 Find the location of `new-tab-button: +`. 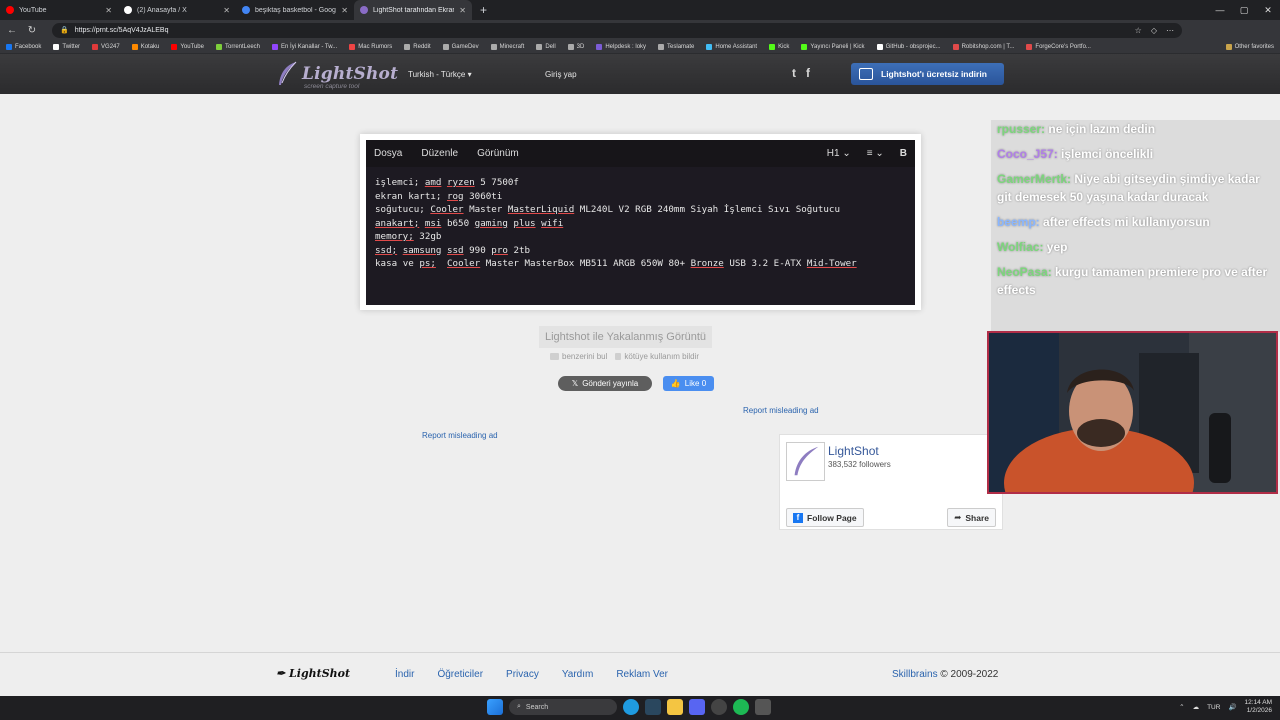

new-tab-button: + is located at coordinates (483, 10).